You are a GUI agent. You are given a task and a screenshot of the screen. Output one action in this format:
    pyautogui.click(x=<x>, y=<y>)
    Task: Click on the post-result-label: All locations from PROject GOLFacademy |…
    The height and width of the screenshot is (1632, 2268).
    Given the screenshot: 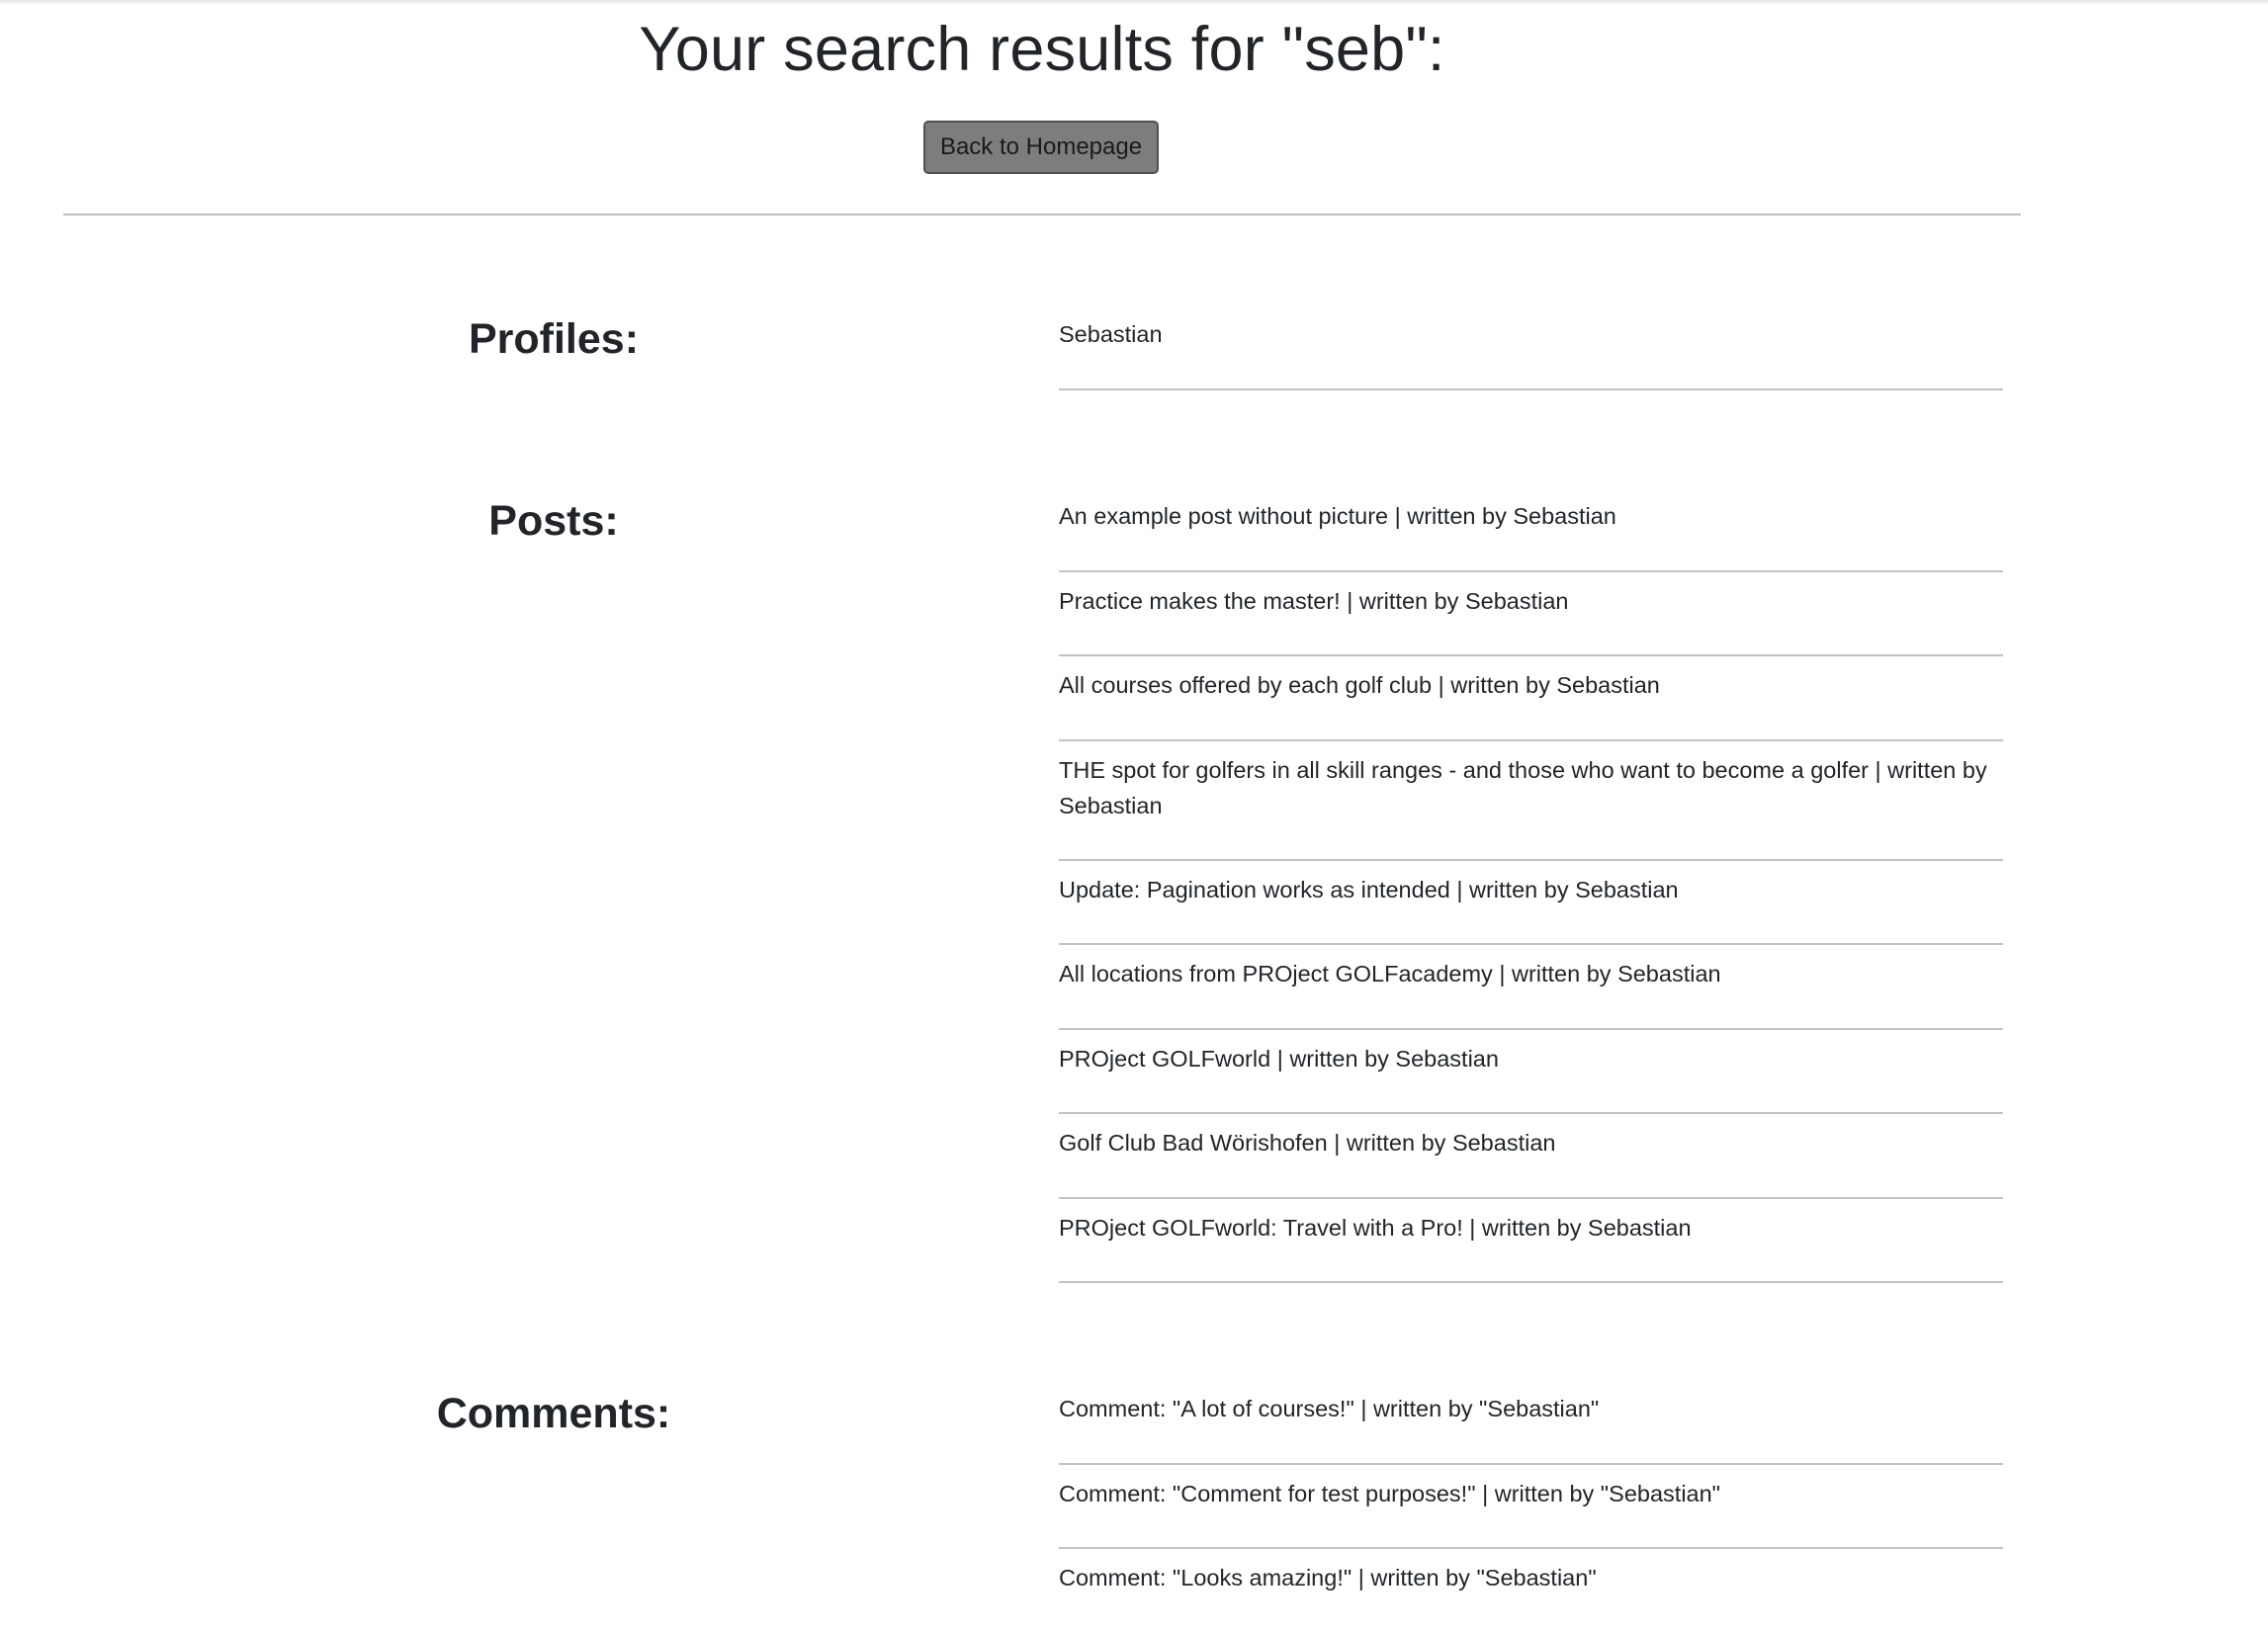 What is the action you would take?
    pyautogui.click(x=1390, y=974)
    